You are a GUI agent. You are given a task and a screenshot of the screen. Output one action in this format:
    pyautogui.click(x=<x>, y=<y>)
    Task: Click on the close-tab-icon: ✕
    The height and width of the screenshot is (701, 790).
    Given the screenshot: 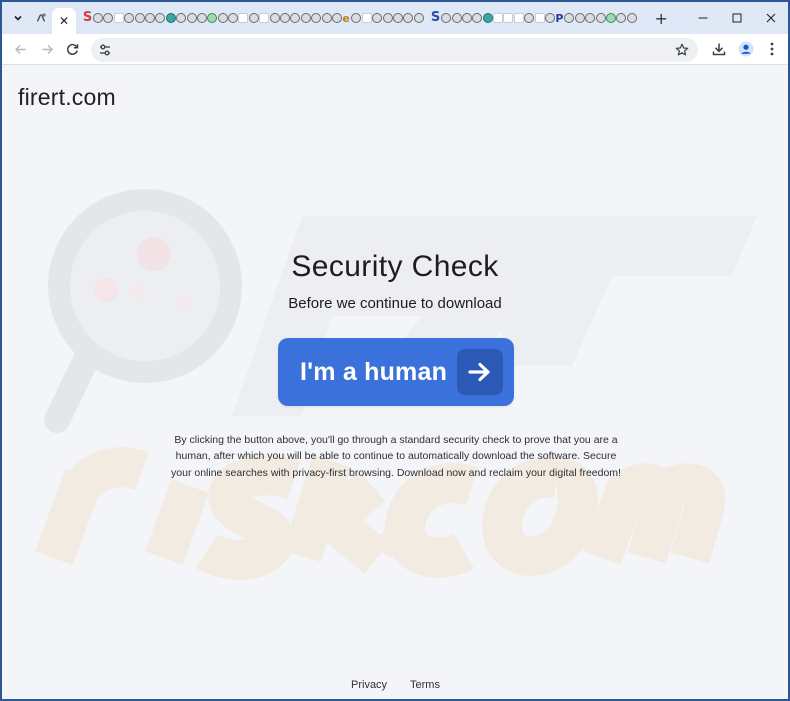 What is the action you would take?
    pyautogui.click(x=64, y=21)
    